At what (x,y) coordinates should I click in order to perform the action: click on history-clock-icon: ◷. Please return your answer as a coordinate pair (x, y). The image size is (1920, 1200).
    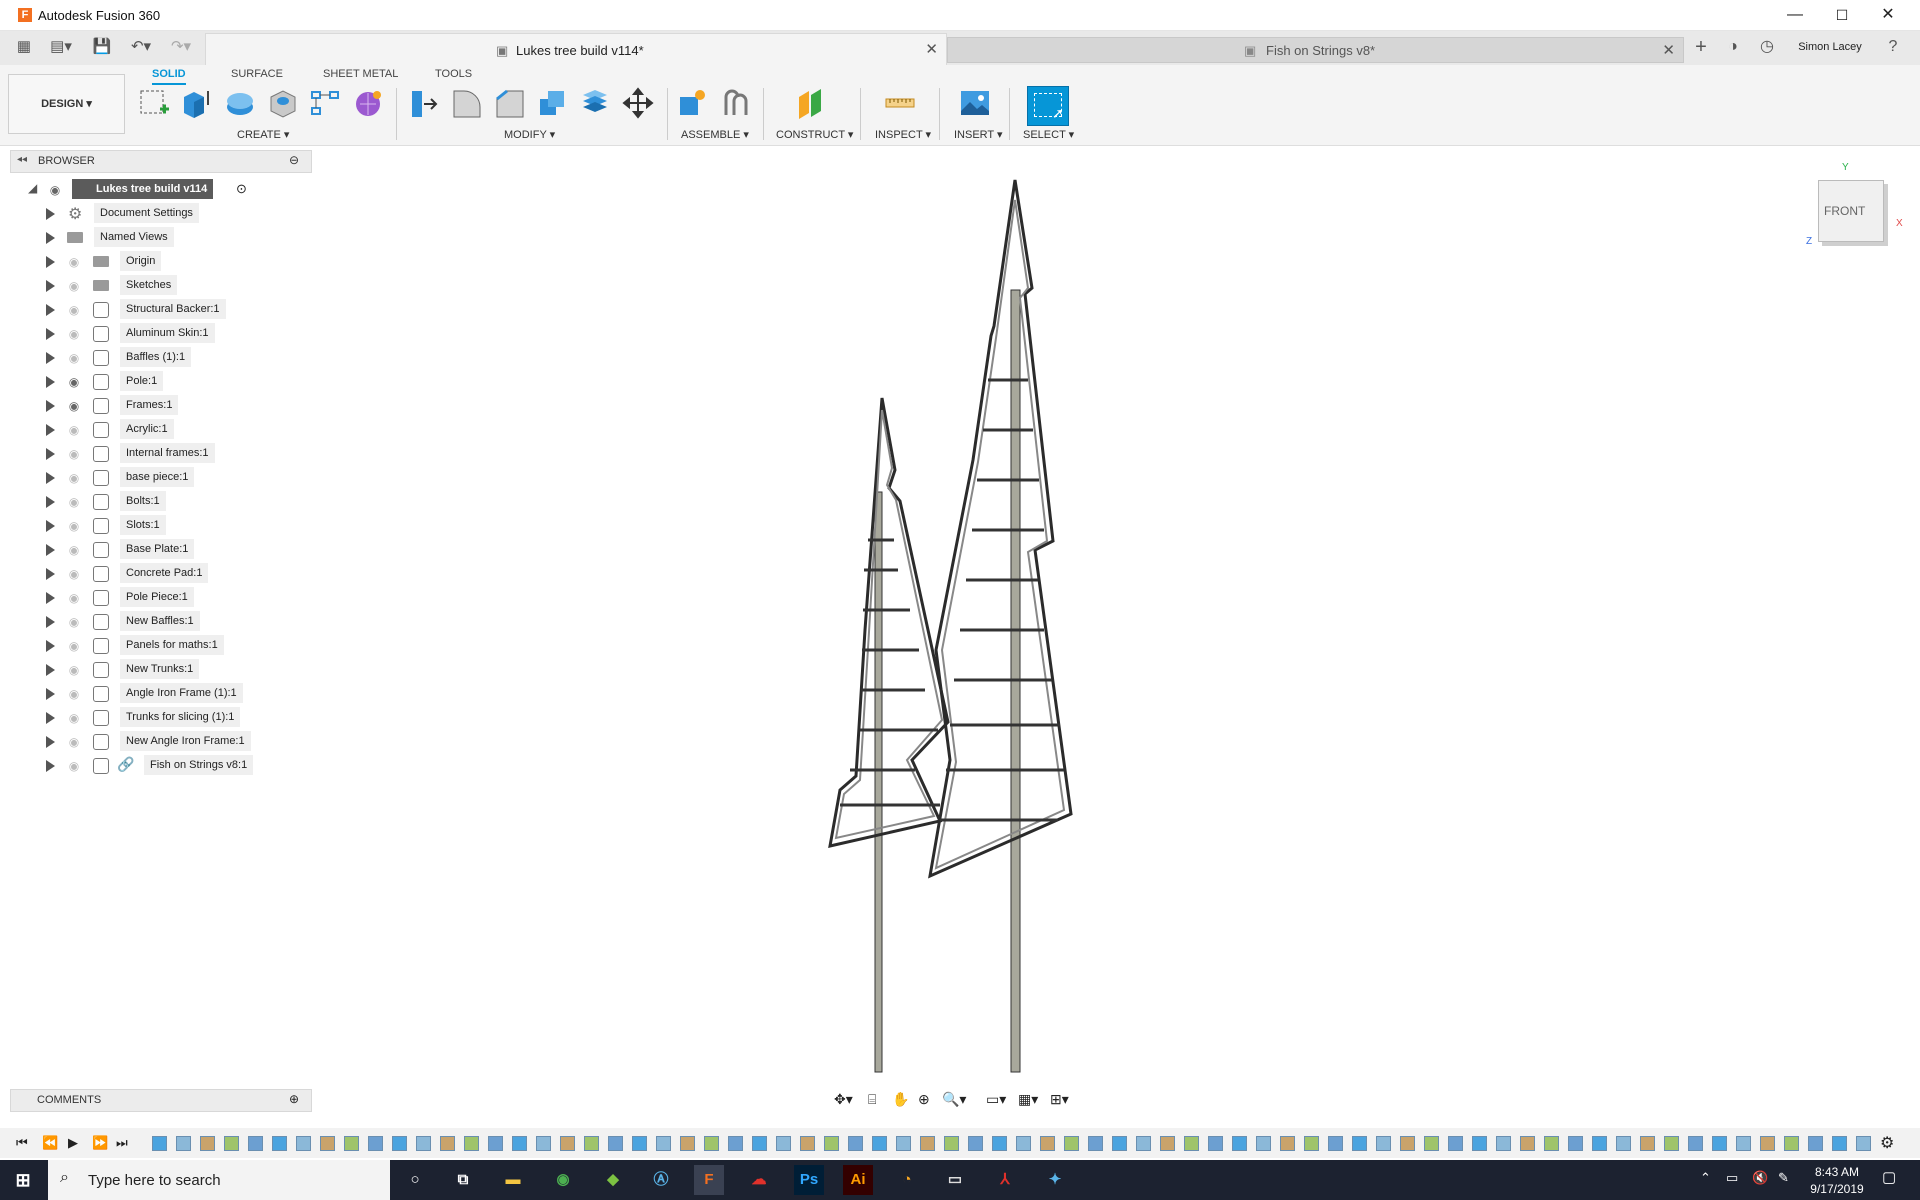
    Looking at the image, I should click on (1767, 47).